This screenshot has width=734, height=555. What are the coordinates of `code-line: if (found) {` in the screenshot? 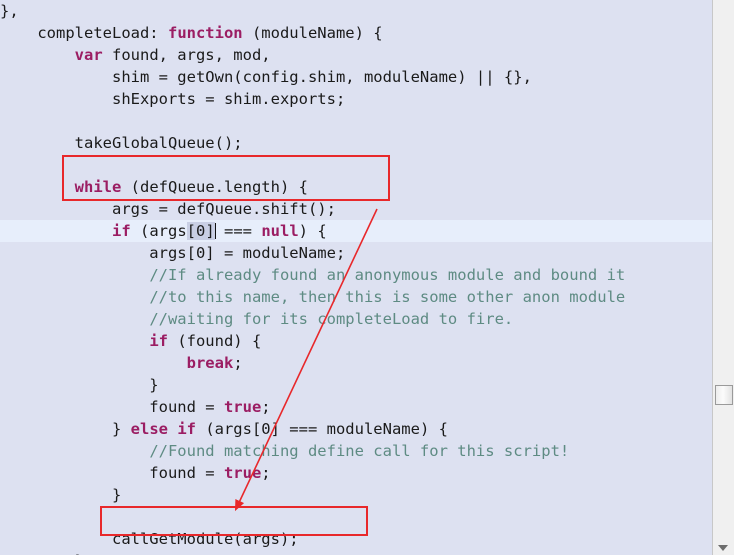 It's located at (356, 341).